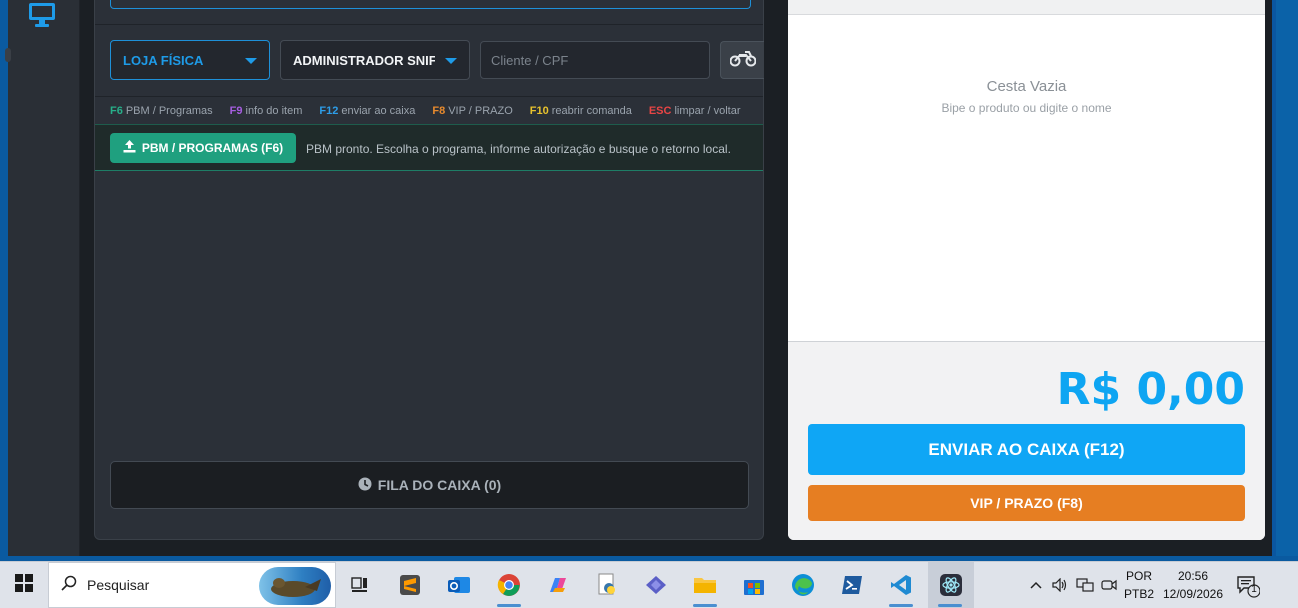 This screenshot has width=1298, height=608. What do you see at coordinates (163, 60) in the screenshot?
I see `store-select-value: LOJA FÍSICA` at bounding box center [163, 60].